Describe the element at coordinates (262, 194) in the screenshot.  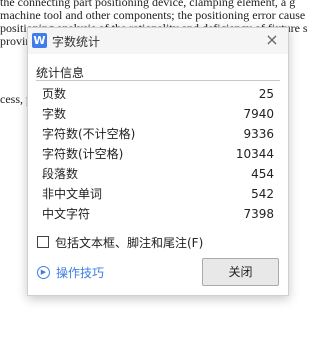
I see `stat-value: 542` at that location.